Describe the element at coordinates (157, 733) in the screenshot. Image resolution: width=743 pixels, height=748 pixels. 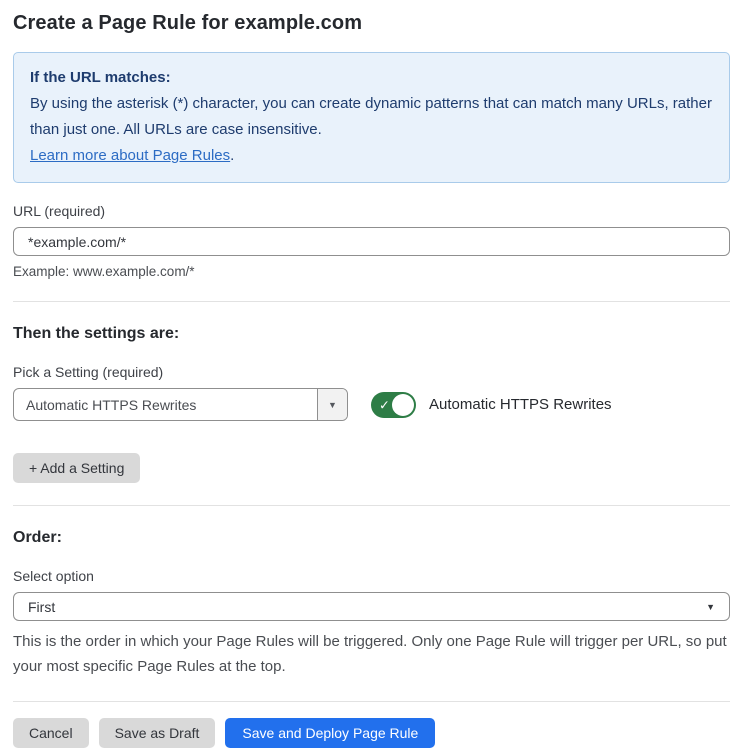
I see `save-draft-button: Save as Draft` at that location.